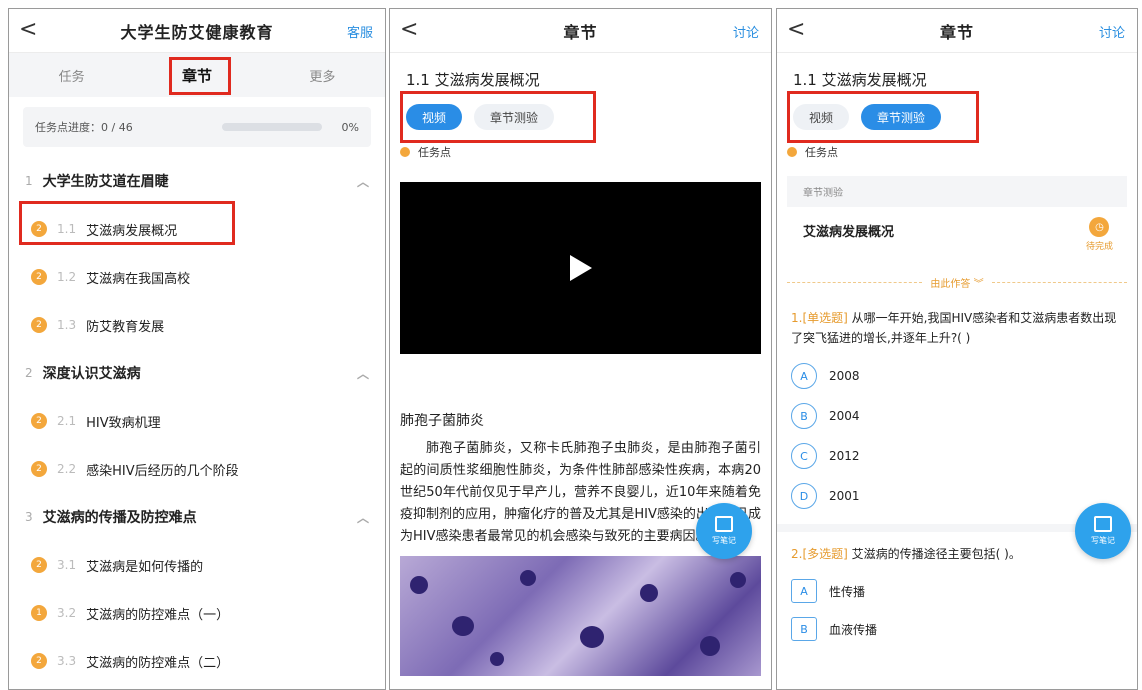 The width and height of the screenshot is (1142, 690). What do you see at coordinates (957, 376) in the screenshot?
I see `answer-option: A 2008` at bounding box center [957, 376].